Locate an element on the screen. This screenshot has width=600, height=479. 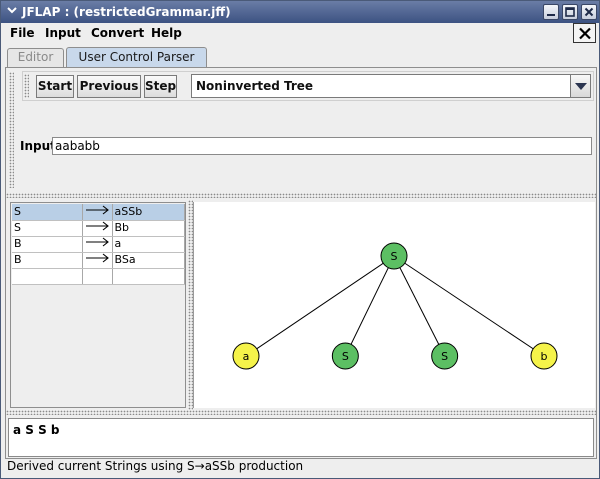
grammar-lhs is located at coordinates (47, 276).